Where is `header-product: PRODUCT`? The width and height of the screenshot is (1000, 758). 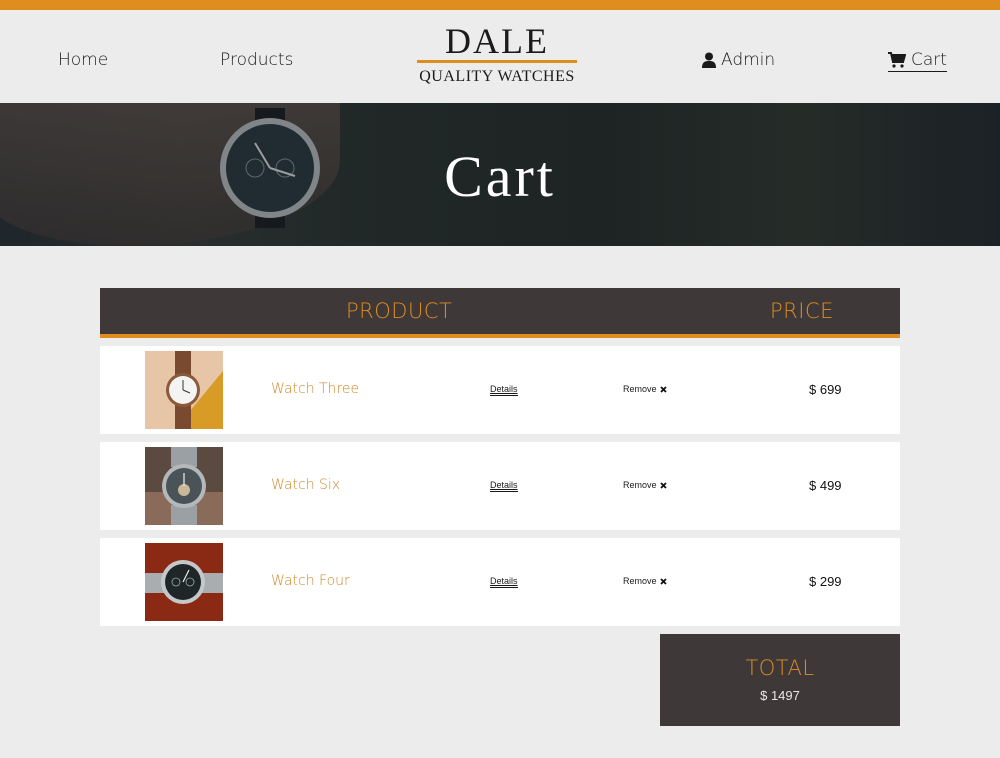 header-product: PRODUCT is located at coordinates (399, 311).